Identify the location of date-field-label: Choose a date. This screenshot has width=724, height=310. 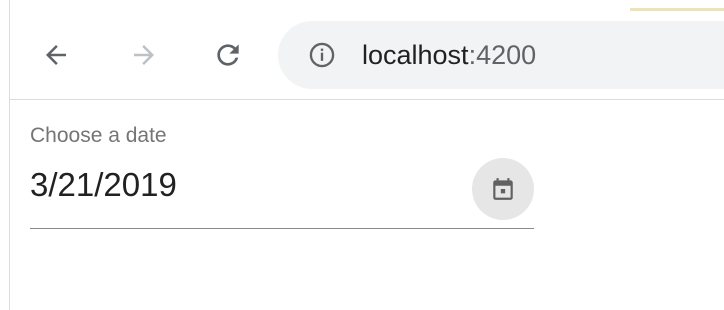
(98, 135).